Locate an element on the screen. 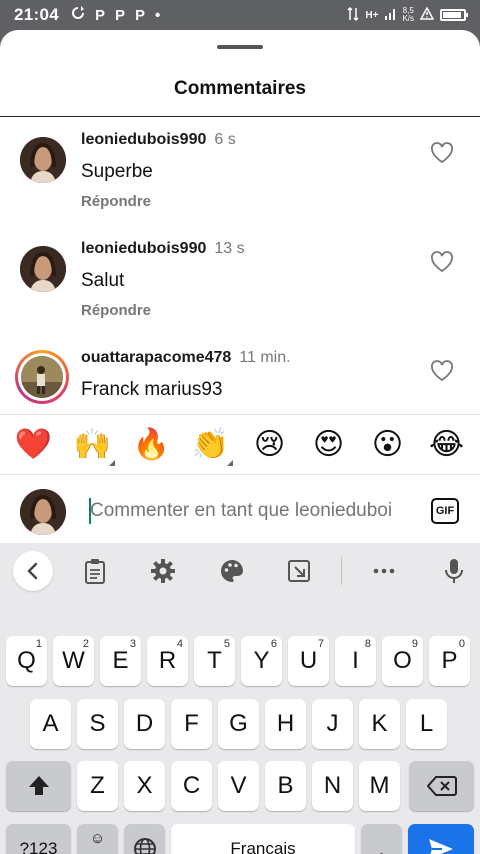 The width and height of the screenshot is (480, 854). key-n: N is located at coordinates (332, 786).